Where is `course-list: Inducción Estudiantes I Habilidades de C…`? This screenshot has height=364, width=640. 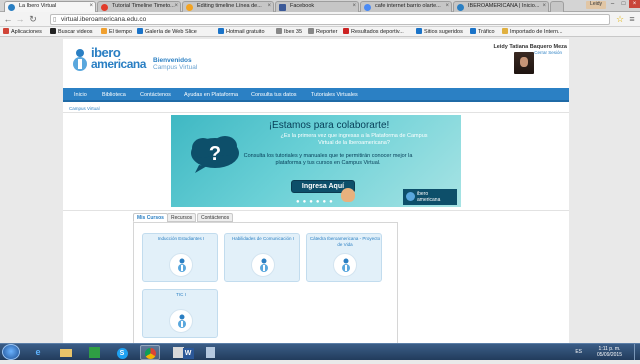 course-list: Inducción Estudiantes I Habilidades de C… is located at coordinates (265, 282).